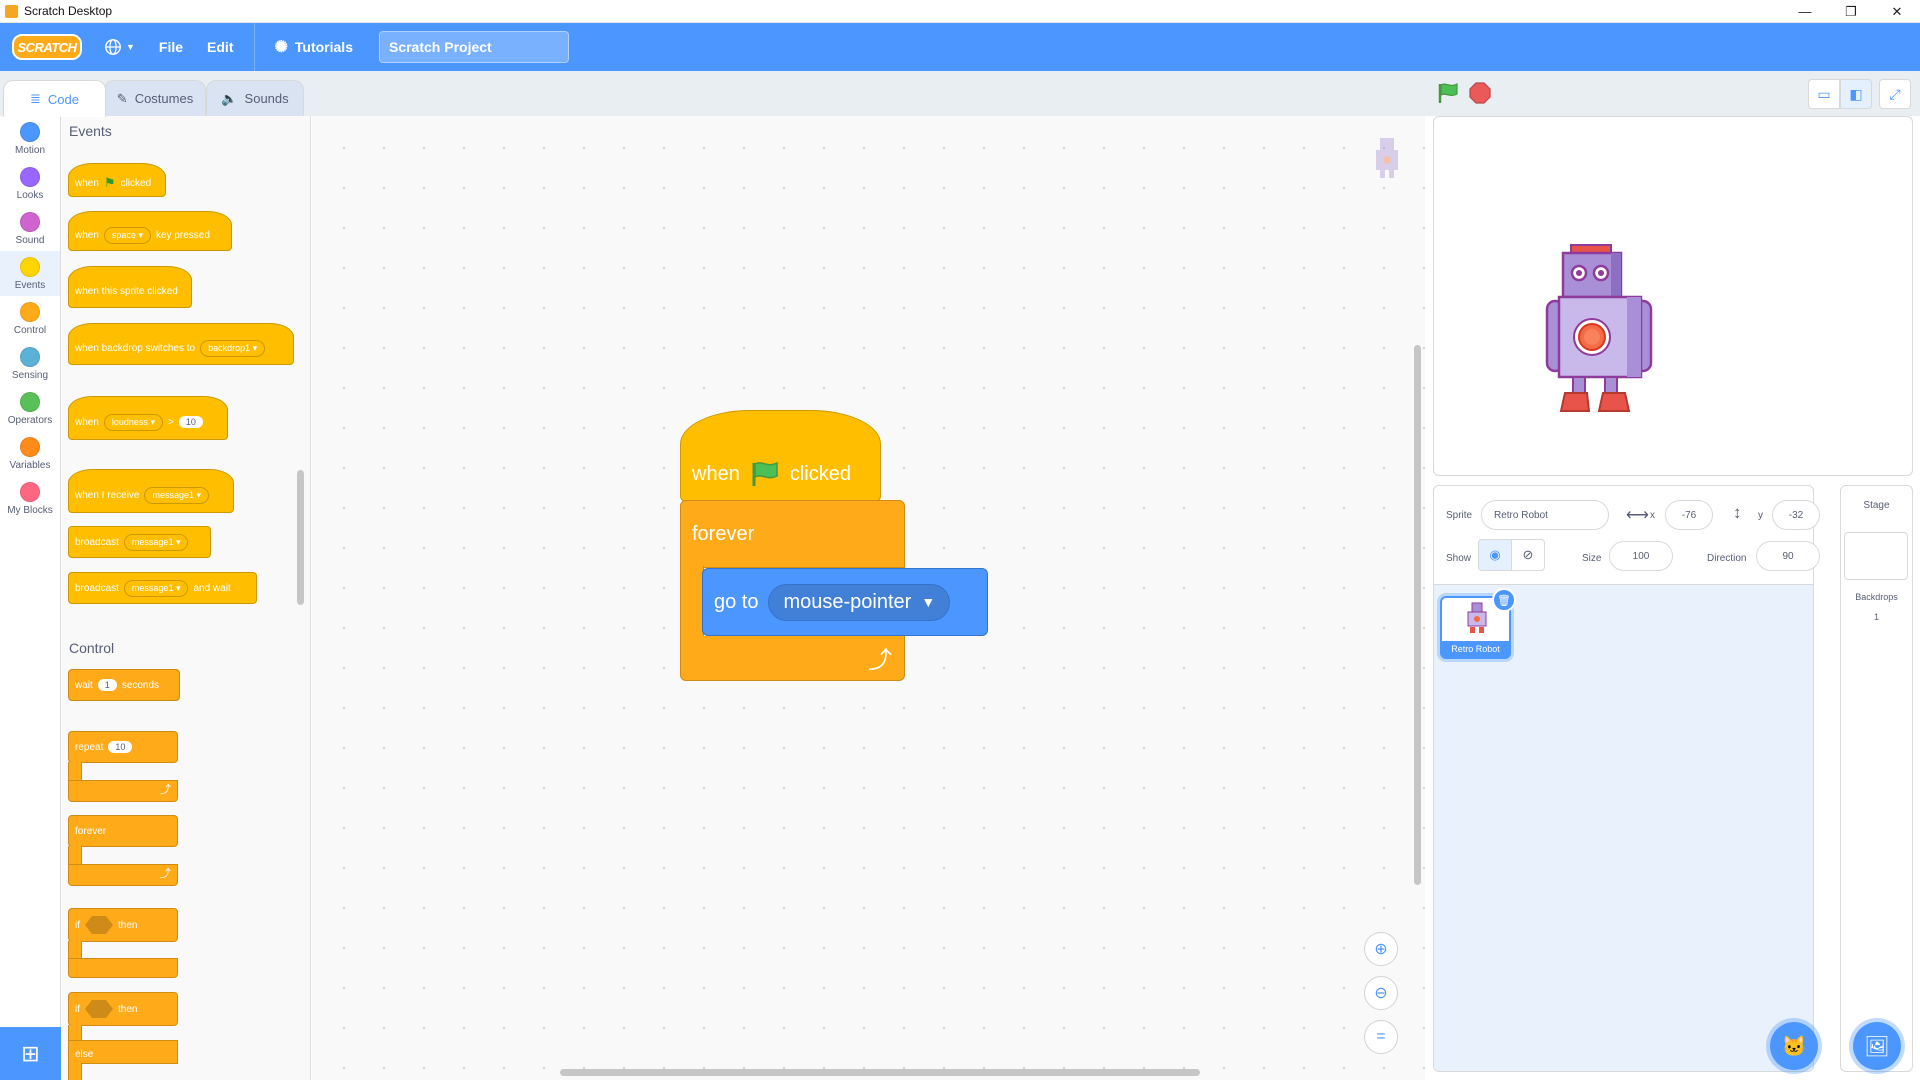  What do you see at coordinates (30, 498) in the screenshot?
I see `category-my-blocks: My Blocks` at bounding box center [30, 498].